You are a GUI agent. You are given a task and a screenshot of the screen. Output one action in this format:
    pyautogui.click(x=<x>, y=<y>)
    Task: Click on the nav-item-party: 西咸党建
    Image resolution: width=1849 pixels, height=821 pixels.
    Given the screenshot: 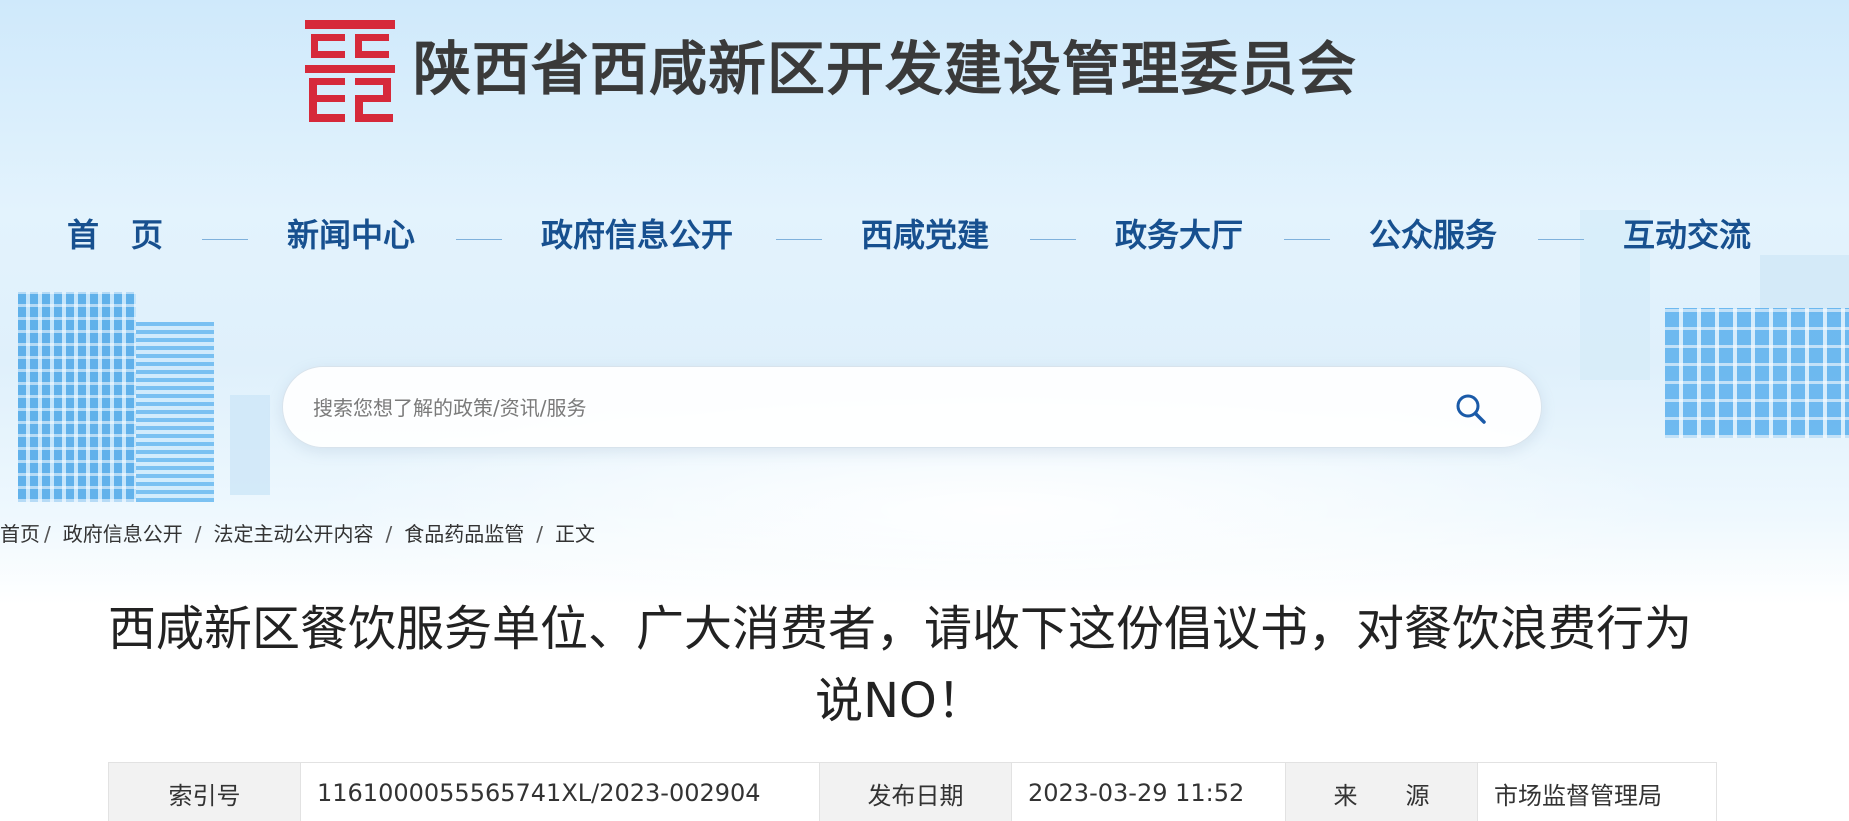 What is the action you would take?
    pyautogui.click(x=925, y=235)
    